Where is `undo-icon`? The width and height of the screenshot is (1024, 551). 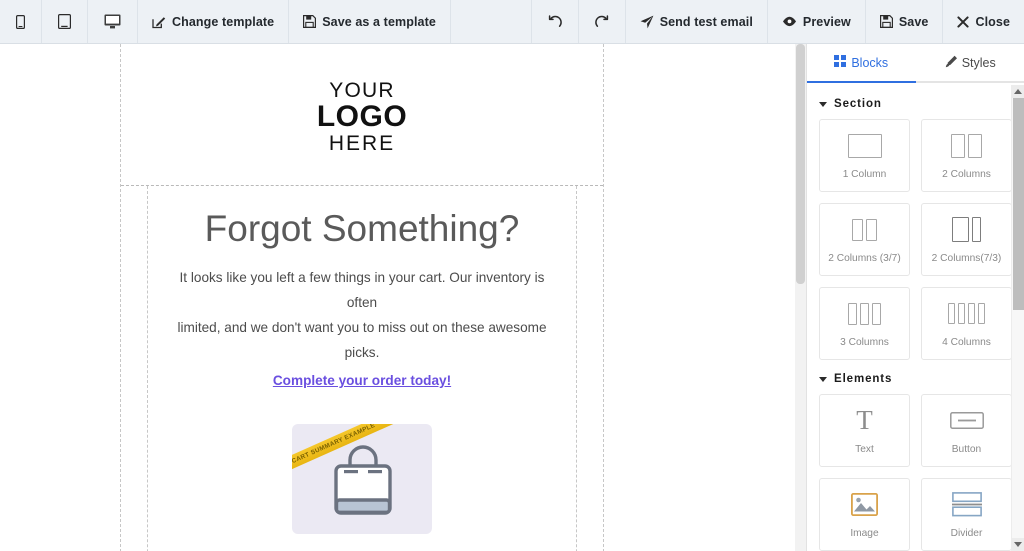
undo-icon is located at coordinates (555, 21).